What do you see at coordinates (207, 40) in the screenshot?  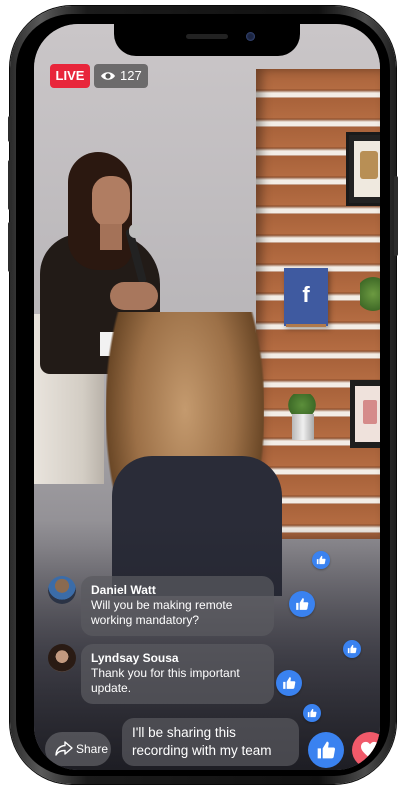 I see `notch` at bounding box center [207, 40].